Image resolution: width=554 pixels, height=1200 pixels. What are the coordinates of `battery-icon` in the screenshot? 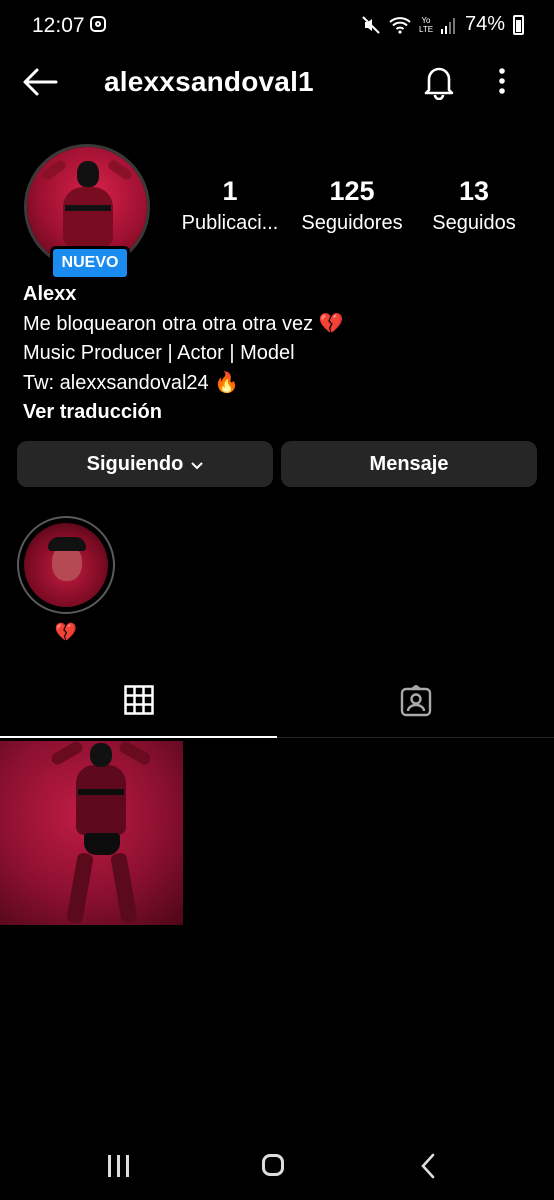 It's located at (518, 24).